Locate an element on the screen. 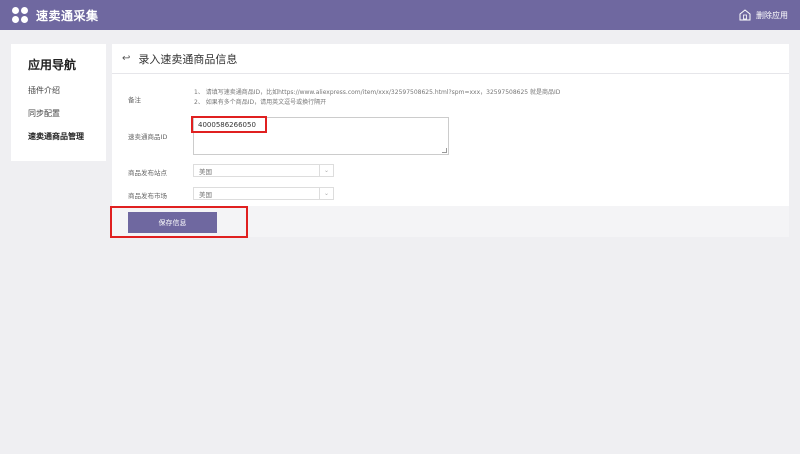  publish-site-value: 美国 is located at coordinates (205, 171).